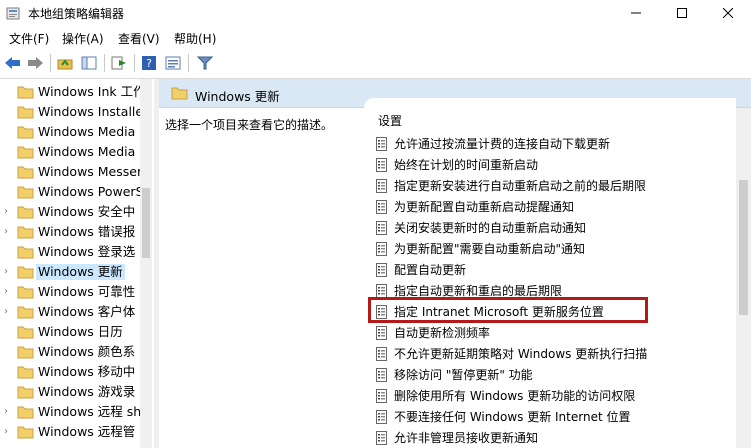  Describe the element at coordinates (490, 228) in the screenshot. I see `policy-setting-label: 关闭安装更新时的自动重新启动通知` at that location.